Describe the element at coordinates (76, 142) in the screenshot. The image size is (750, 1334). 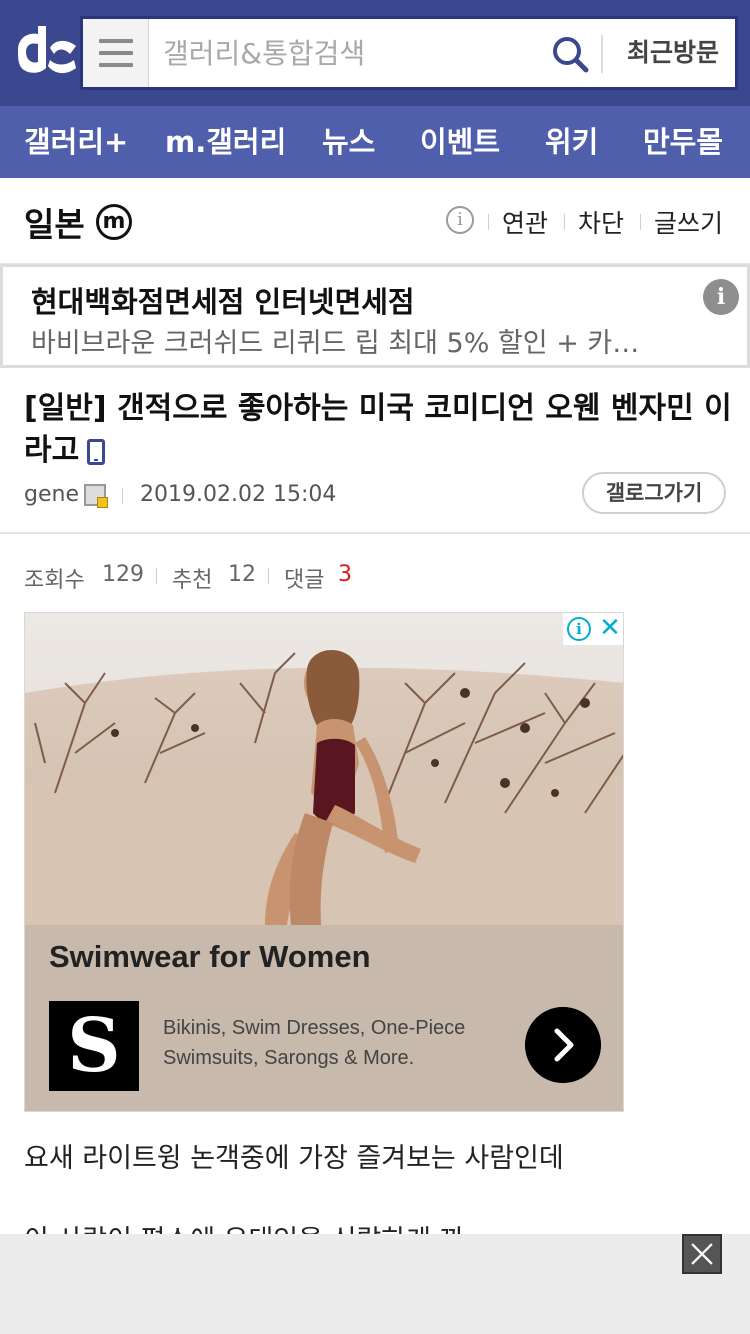
I see `nav-item-gallery-plus: 갤러리+` at that location.